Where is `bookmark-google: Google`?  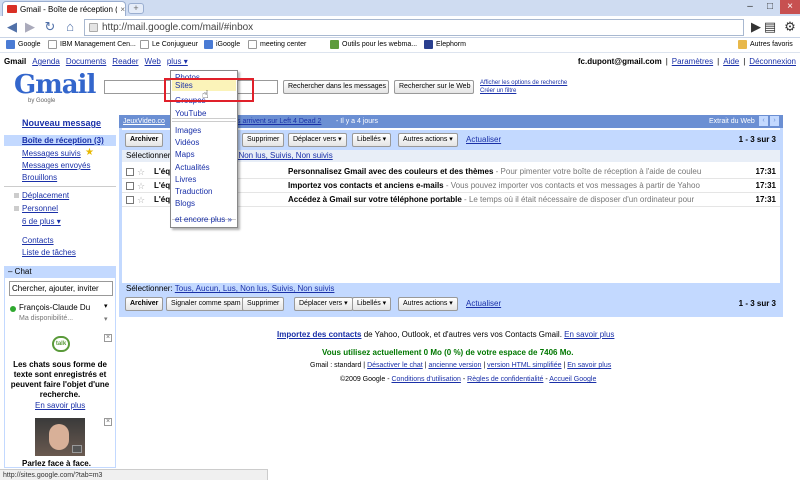 bookmark-google: Google is located at coordinates (23, 44).